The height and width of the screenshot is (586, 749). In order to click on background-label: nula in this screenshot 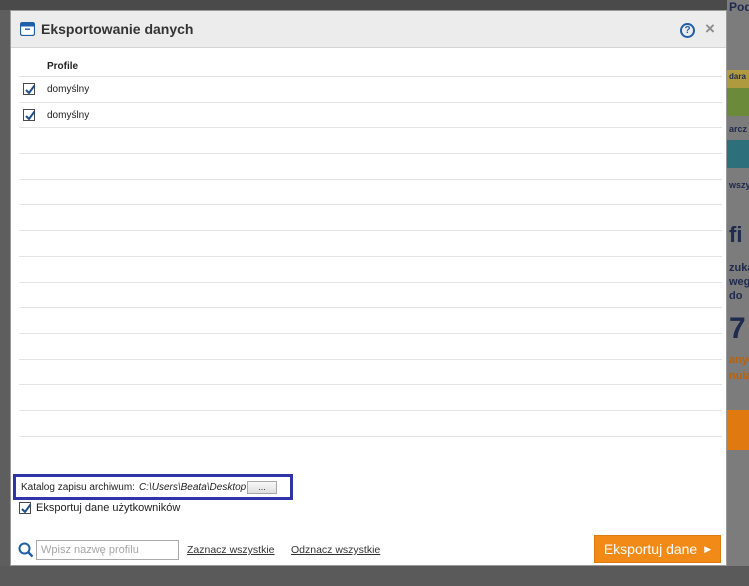, I will do `click(739, 376)`.